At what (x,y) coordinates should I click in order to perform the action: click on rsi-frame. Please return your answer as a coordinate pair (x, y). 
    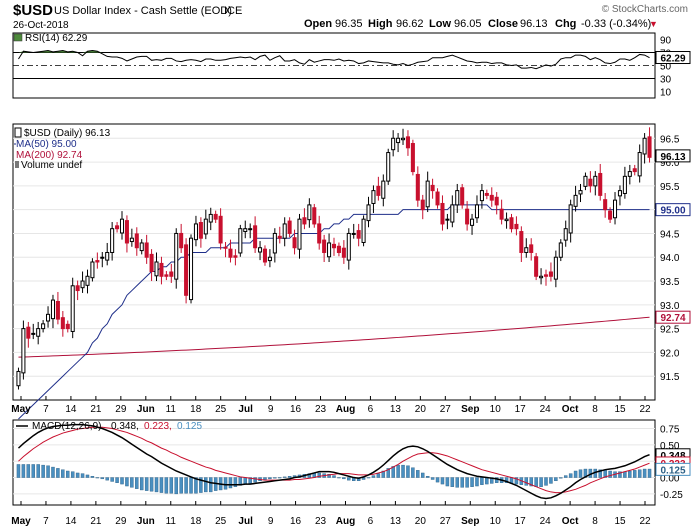
    Looking at the image, I should click on (334, 65).